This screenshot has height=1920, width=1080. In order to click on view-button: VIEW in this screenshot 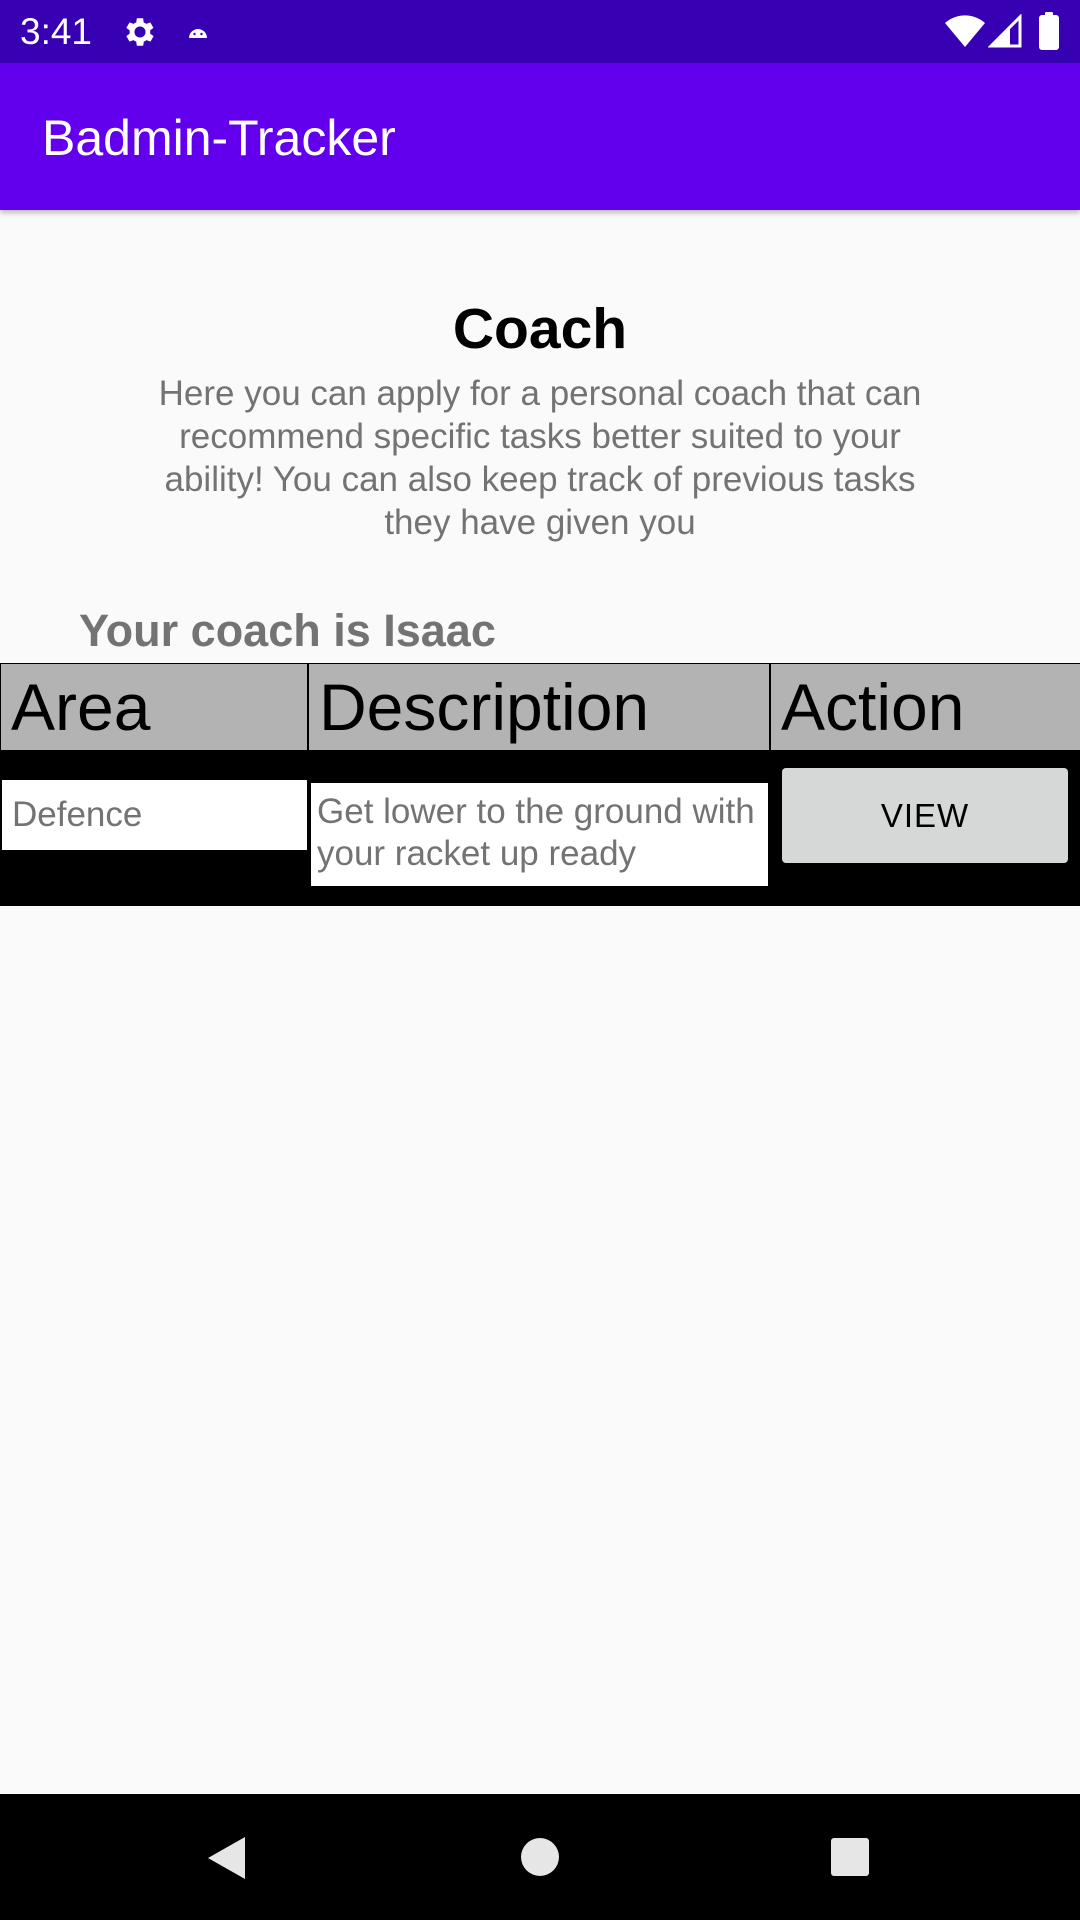, I will do `click(925, 815)`.